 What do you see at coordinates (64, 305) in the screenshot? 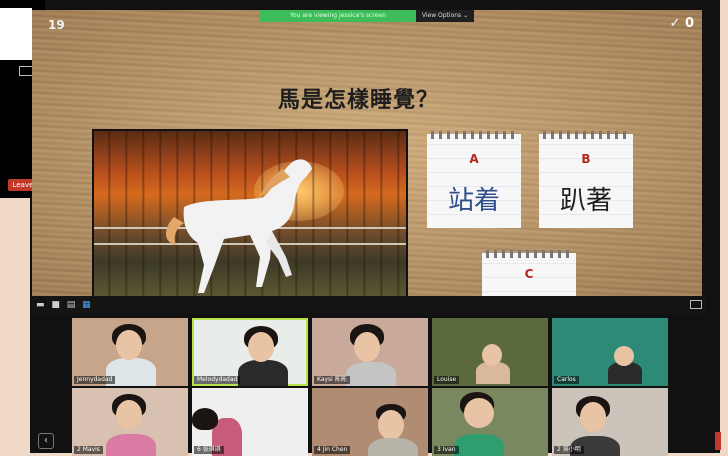
I see `view-mode-switcher: ▬ ■ ▤ ▦` at bounding box center [64, 305].